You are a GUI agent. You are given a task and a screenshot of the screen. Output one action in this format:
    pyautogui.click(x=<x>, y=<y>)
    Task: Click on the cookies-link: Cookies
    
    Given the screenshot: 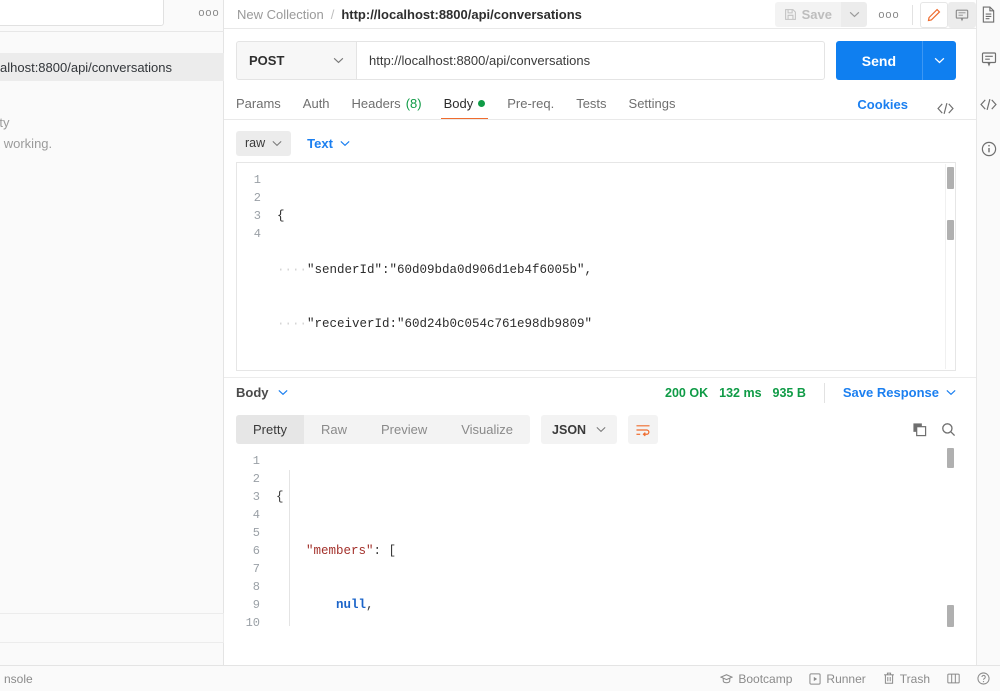 What is the action you would take?
    pyautogui.click(x=882, y=104)
    